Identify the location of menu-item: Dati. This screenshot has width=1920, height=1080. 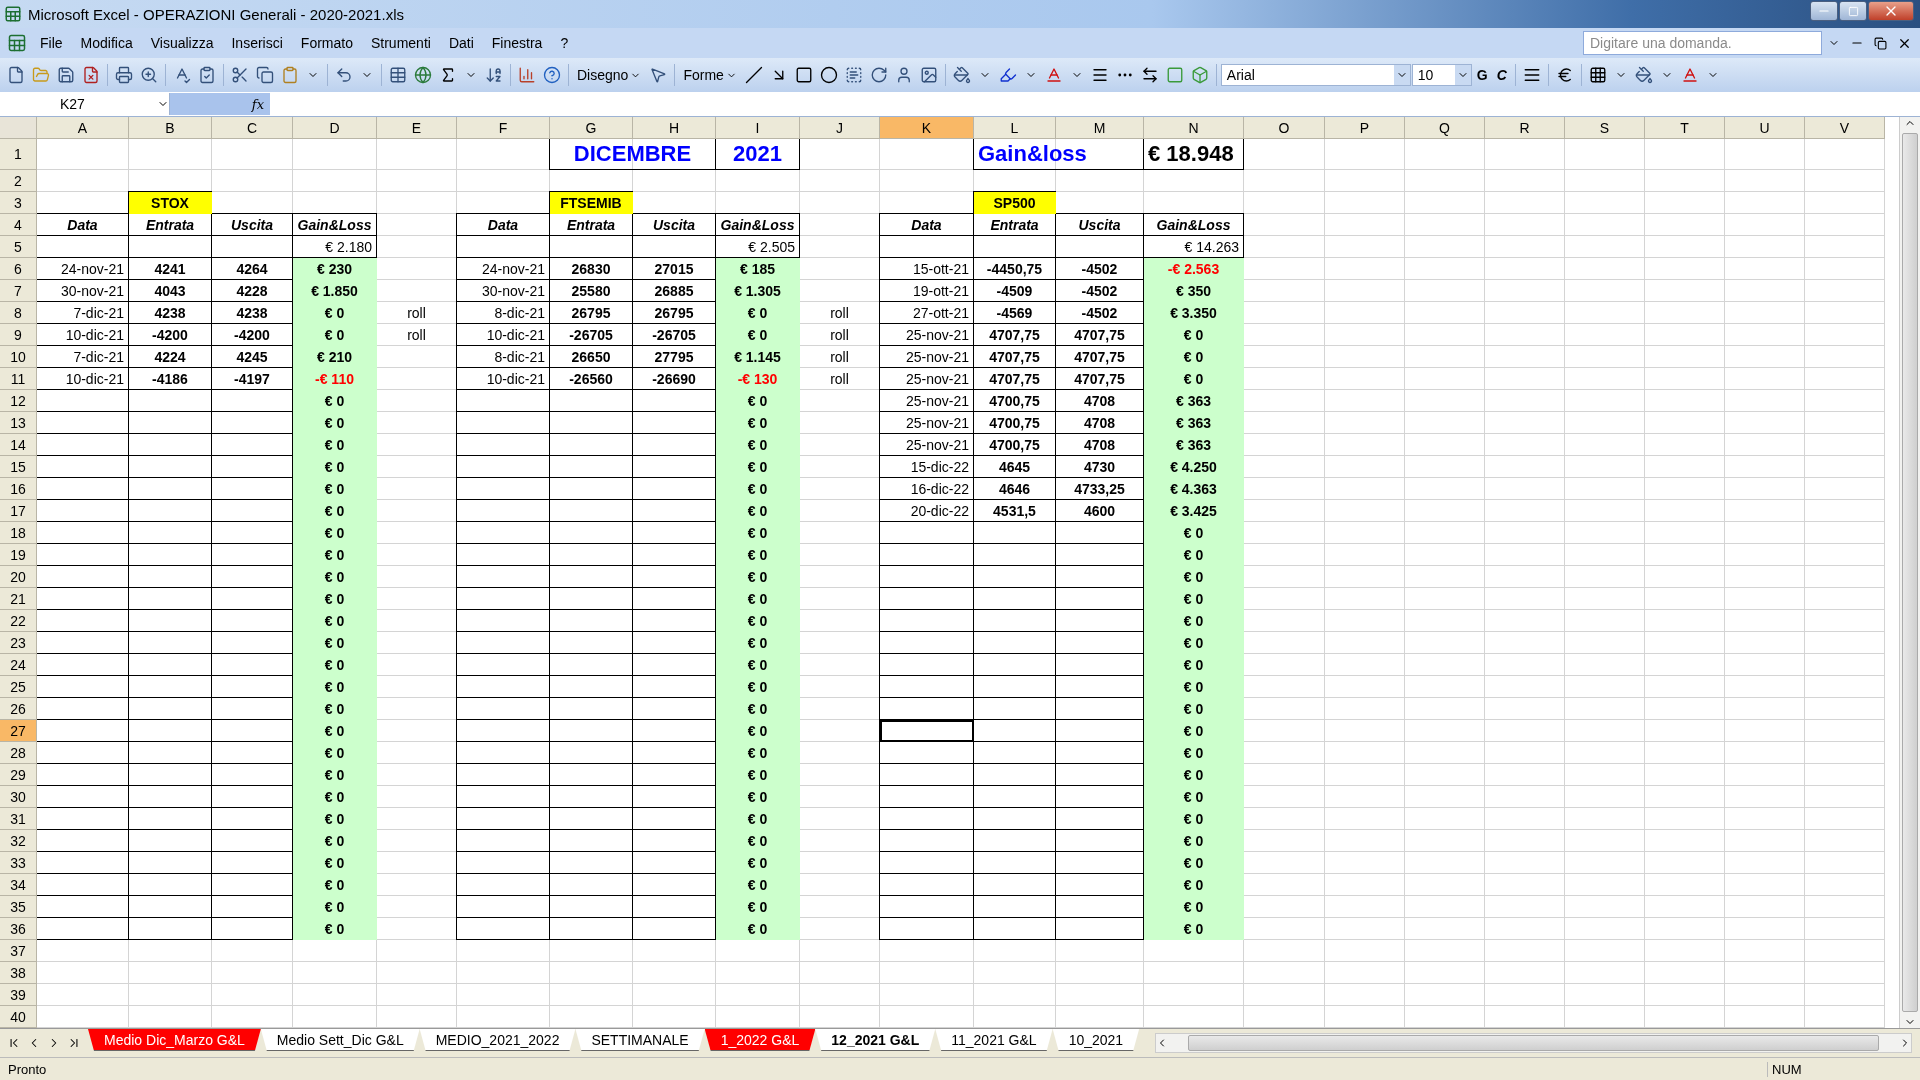
(461, 43).